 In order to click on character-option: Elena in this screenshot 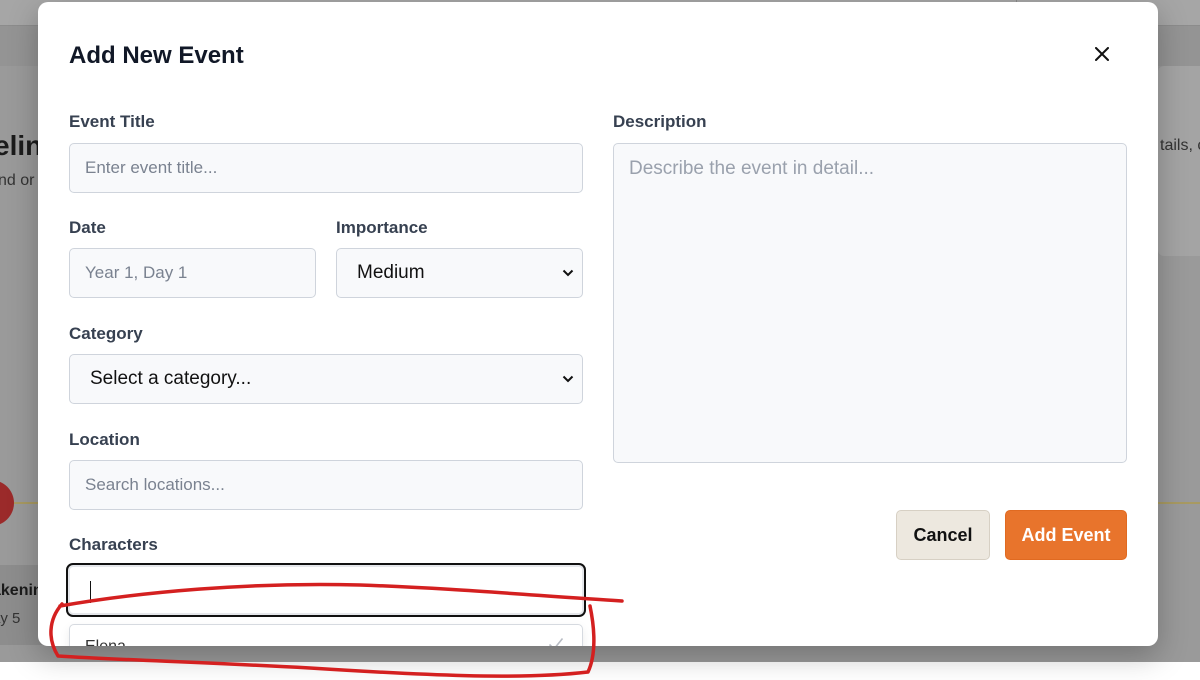, I will do `click(327, 635)`.